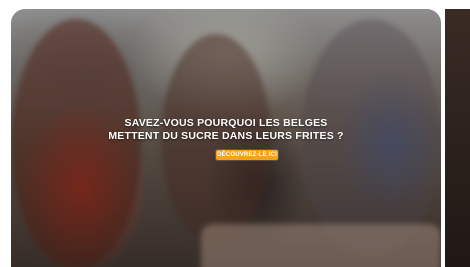  Describe the element at coordinates (247, 155) in the screenshot. I see `discover-button: DÉCOUVREZ-LE ICI` at that location.